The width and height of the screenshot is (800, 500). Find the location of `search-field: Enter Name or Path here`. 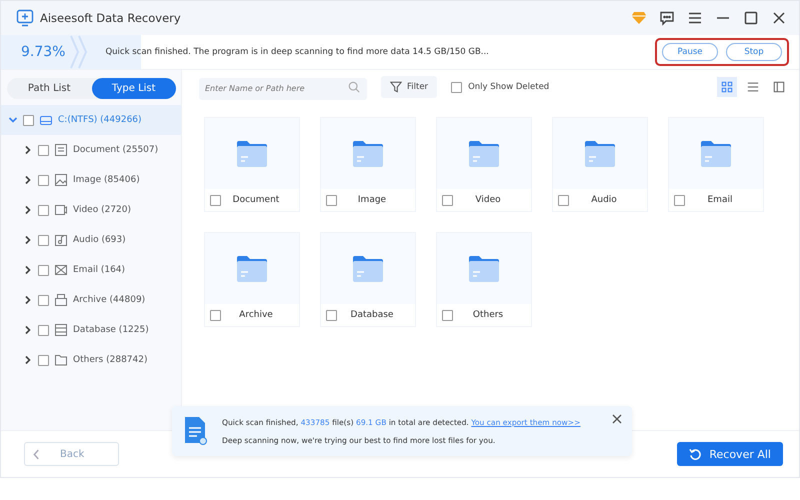

search-field: Enter Name or Path here is located at coordinates (283, 89).